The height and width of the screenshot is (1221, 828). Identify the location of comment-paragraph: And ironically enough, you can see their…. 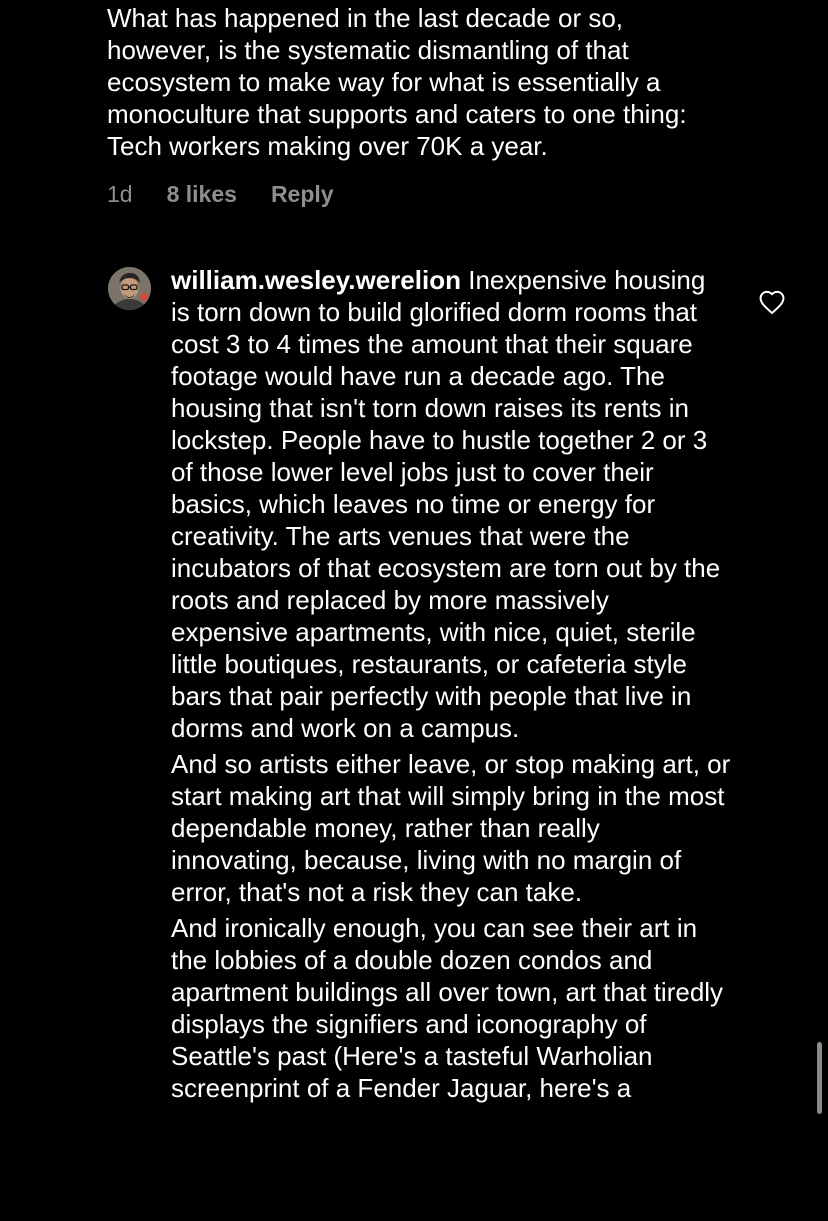
(447, 1008).